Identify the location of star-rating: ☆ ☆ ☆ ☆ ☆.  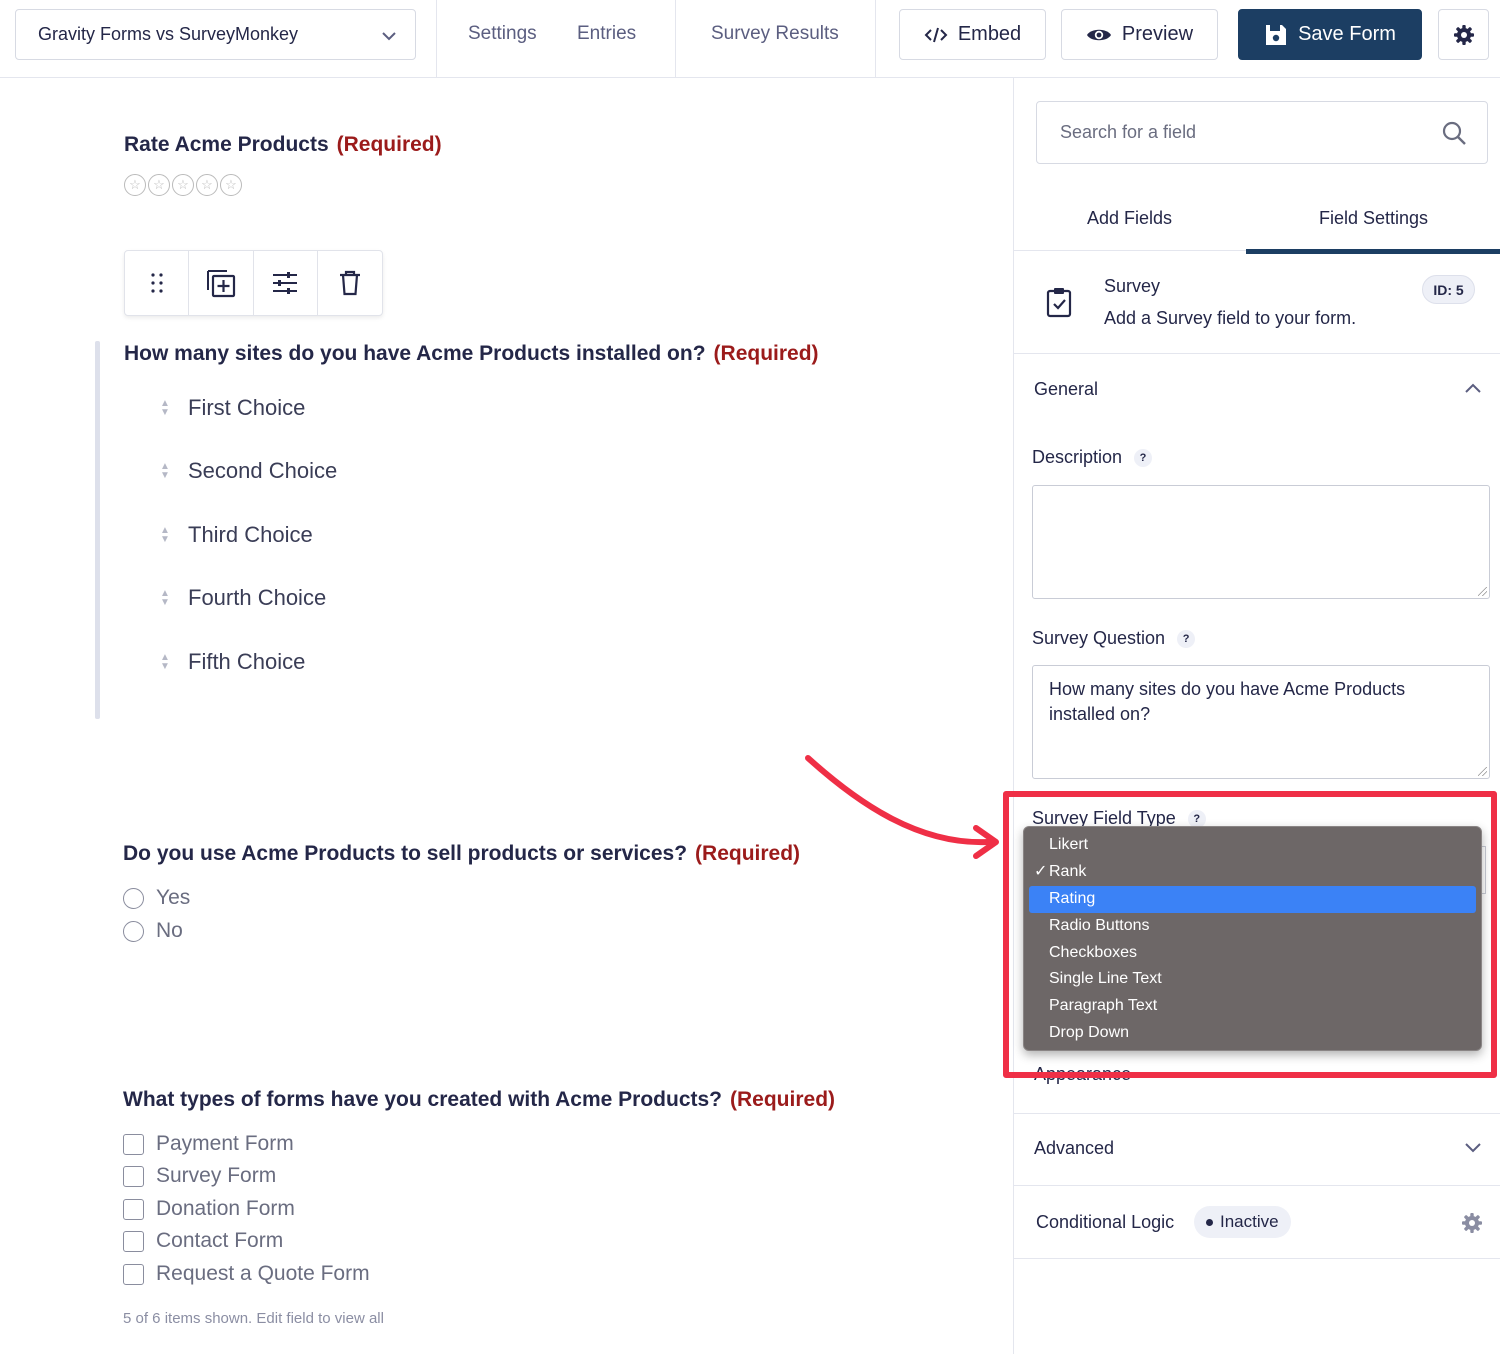
(183, 185).